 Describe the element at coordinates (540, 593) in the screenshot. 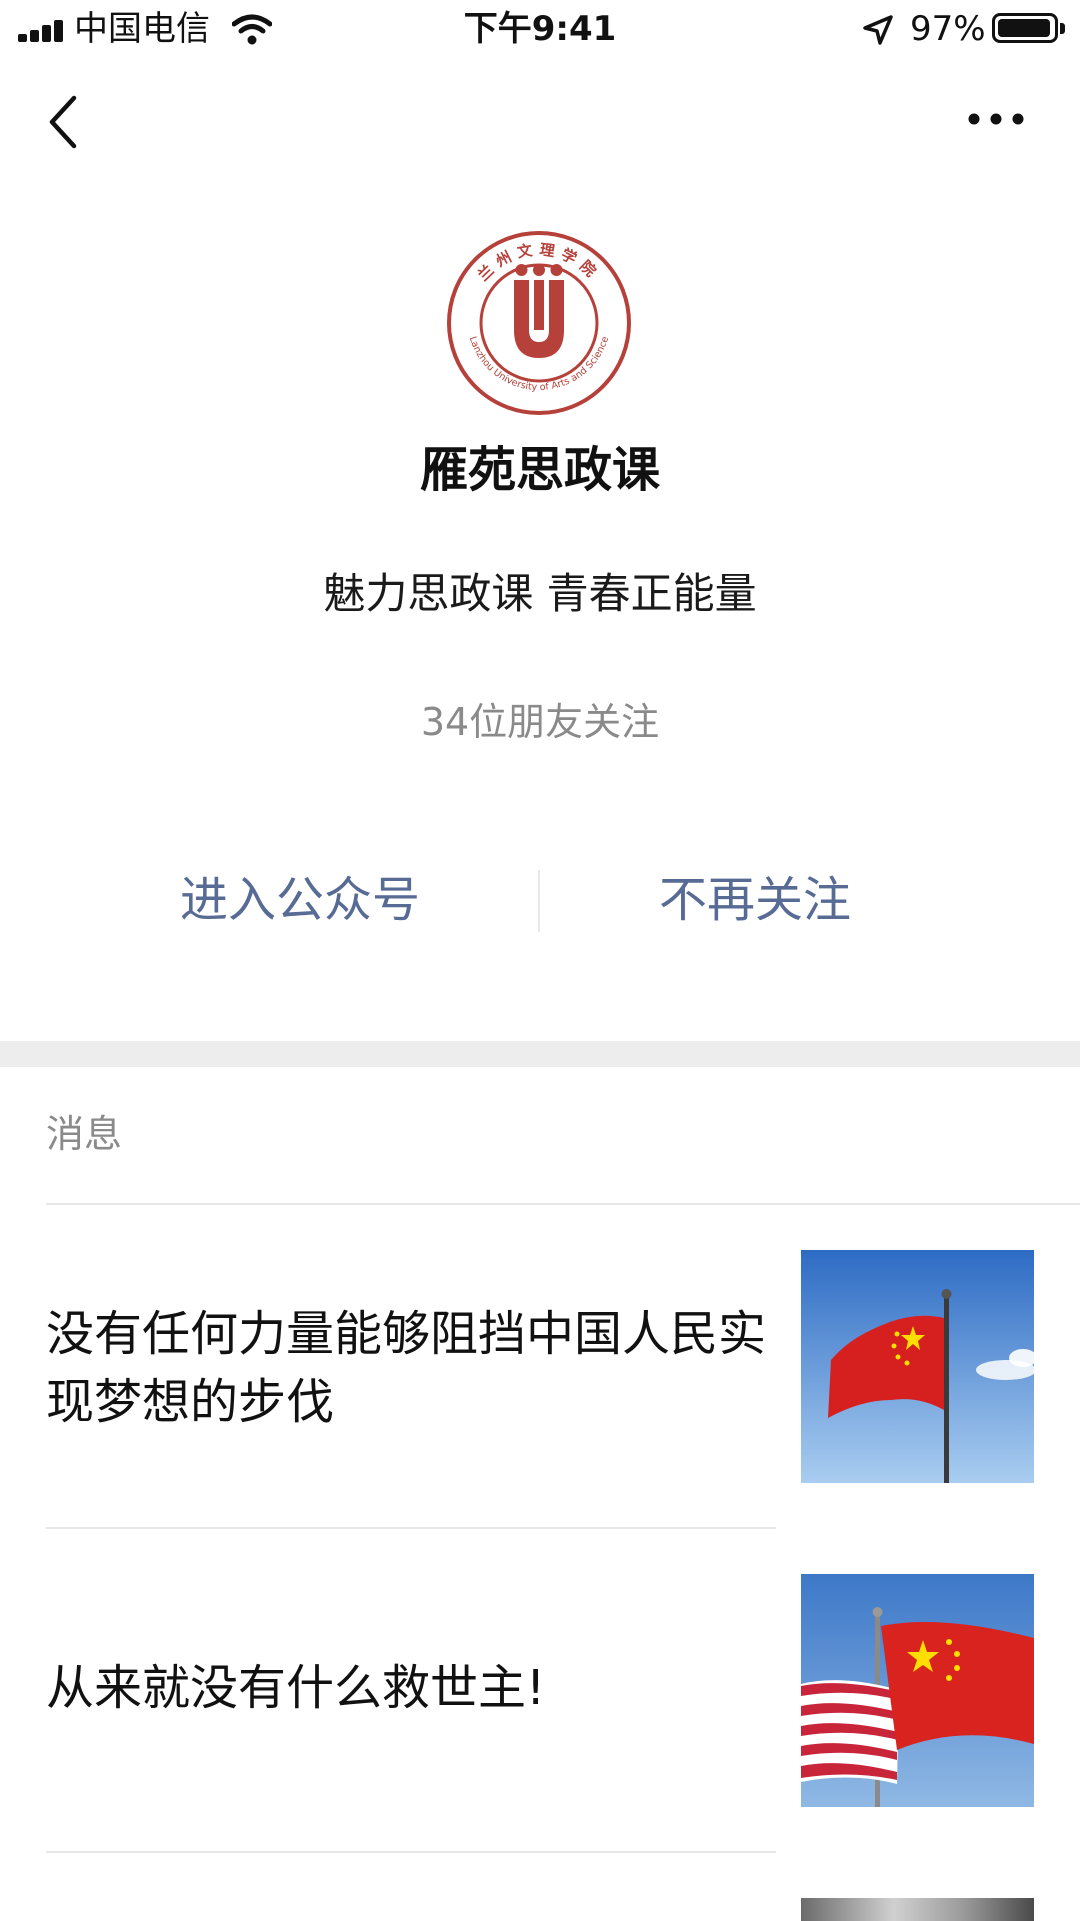

I see `account-tagline: 魅力思政课 青春正能量` at that location.